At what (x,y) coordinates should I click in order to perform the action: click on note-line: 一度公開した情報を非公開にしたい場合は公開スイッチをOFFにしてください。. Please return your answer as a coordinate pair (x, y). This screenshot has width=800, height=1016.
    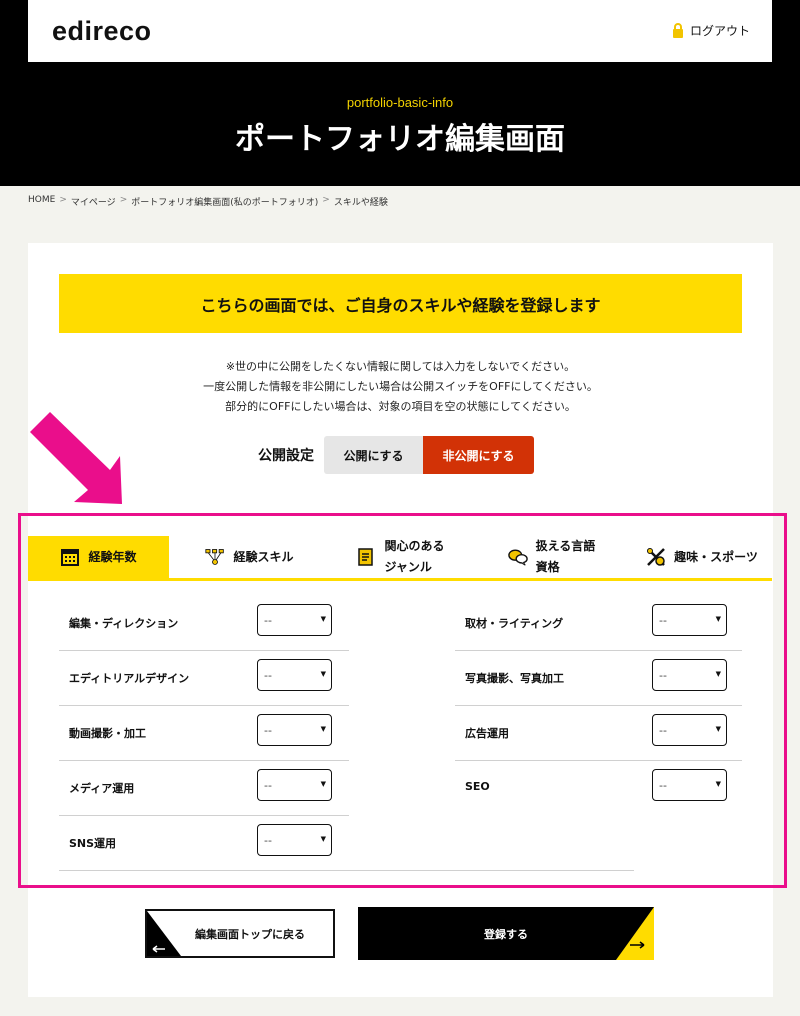
    Looking at the image, I should click on (400, 386).